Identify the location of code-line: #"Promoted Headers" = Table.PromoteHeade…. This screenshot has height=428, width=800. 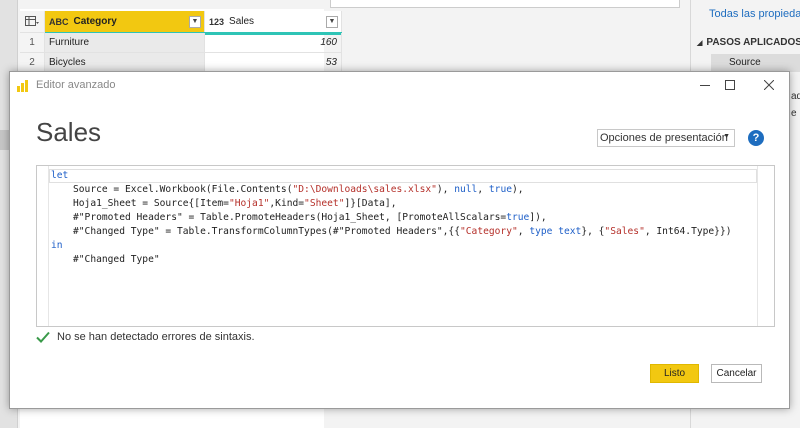
(391, 218).